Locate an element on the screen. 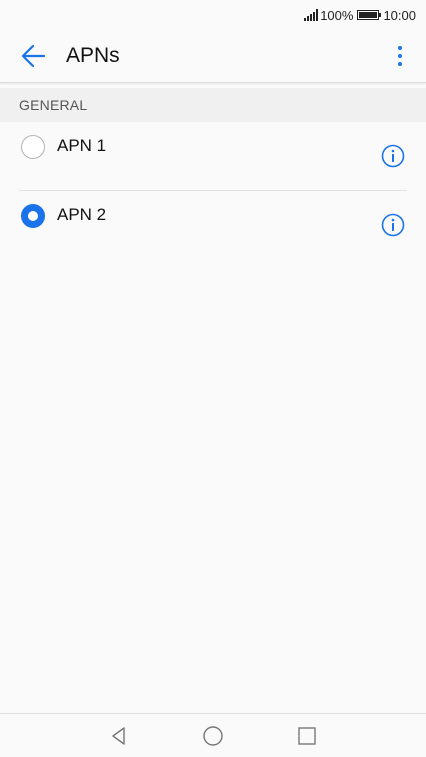  apn-label: APN 2 is located at coordinates (82, 214).